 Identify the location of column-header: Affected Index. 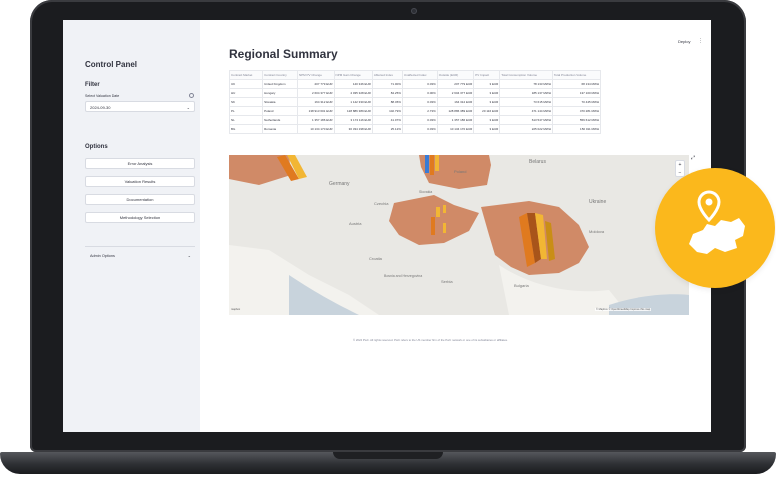
(387, 75).